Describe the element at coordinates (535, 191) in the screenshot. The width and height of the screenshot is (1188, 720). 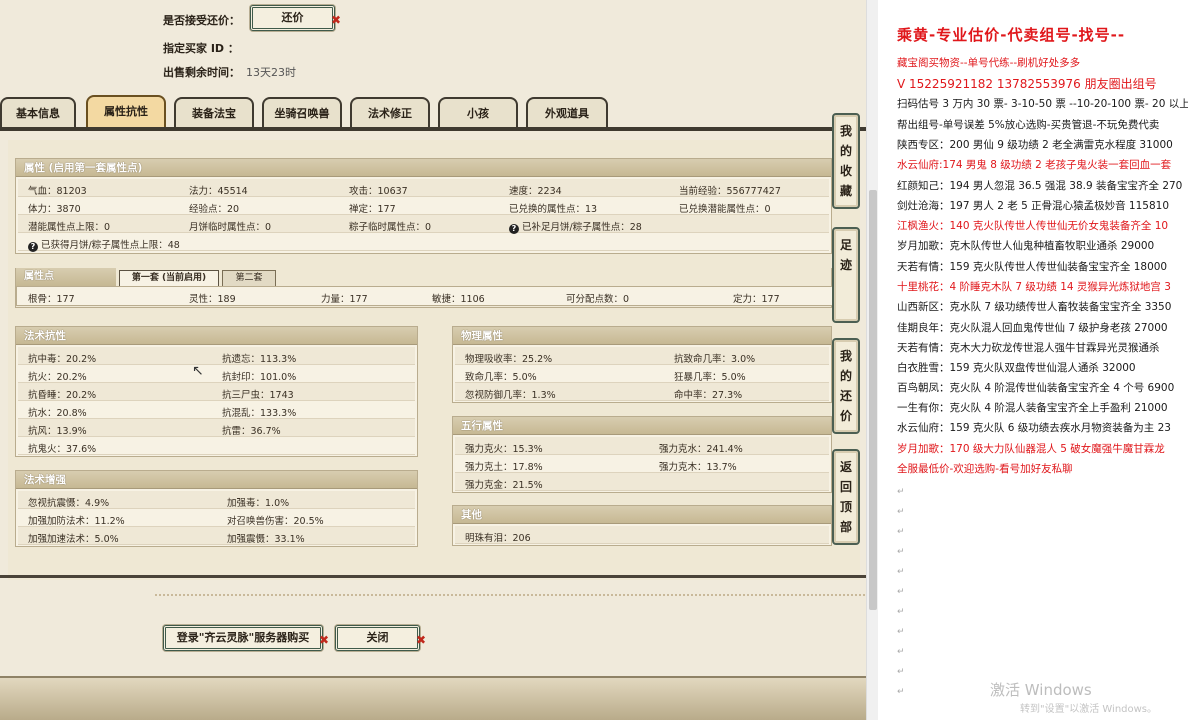
I see `stat-speed: 速度：2234` at that location.